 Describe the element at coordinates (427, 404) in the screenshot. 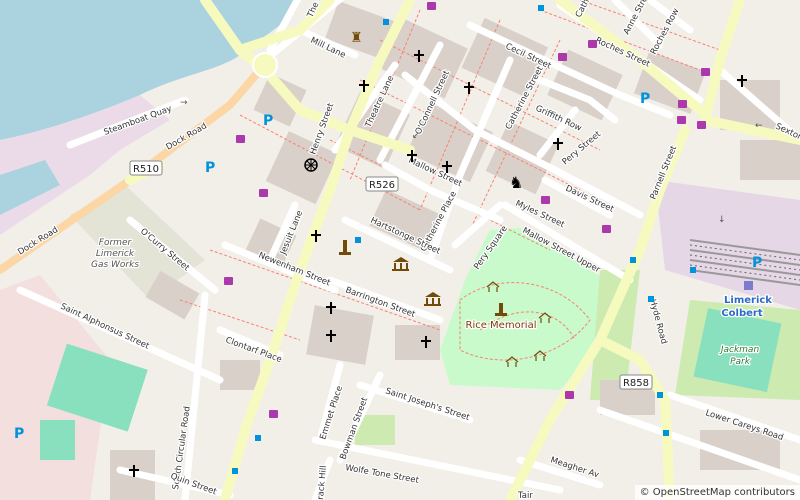

I see `label-saint-josephs-street: Saint Joseph's Street` at that location.